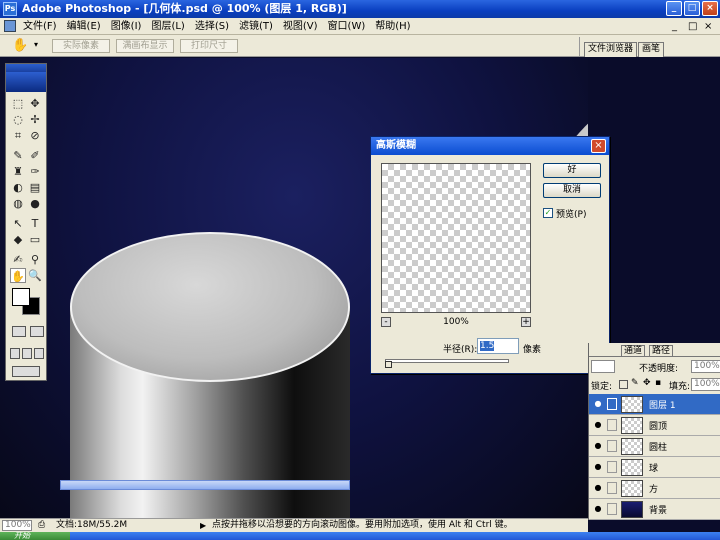  Describe the element at coordinates (37, 331) in the screenshot. I see `quick-mask-mode-icon` at that location.